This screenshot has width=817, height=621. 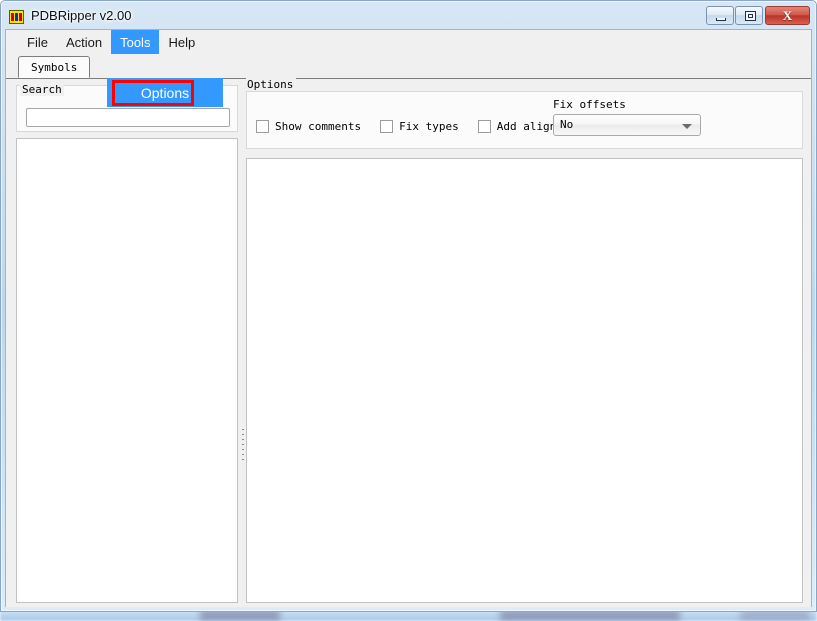 What do you see at coordinates (128, 117) in the screenshot?
I see `search-input` at bounding box center [128, 117].